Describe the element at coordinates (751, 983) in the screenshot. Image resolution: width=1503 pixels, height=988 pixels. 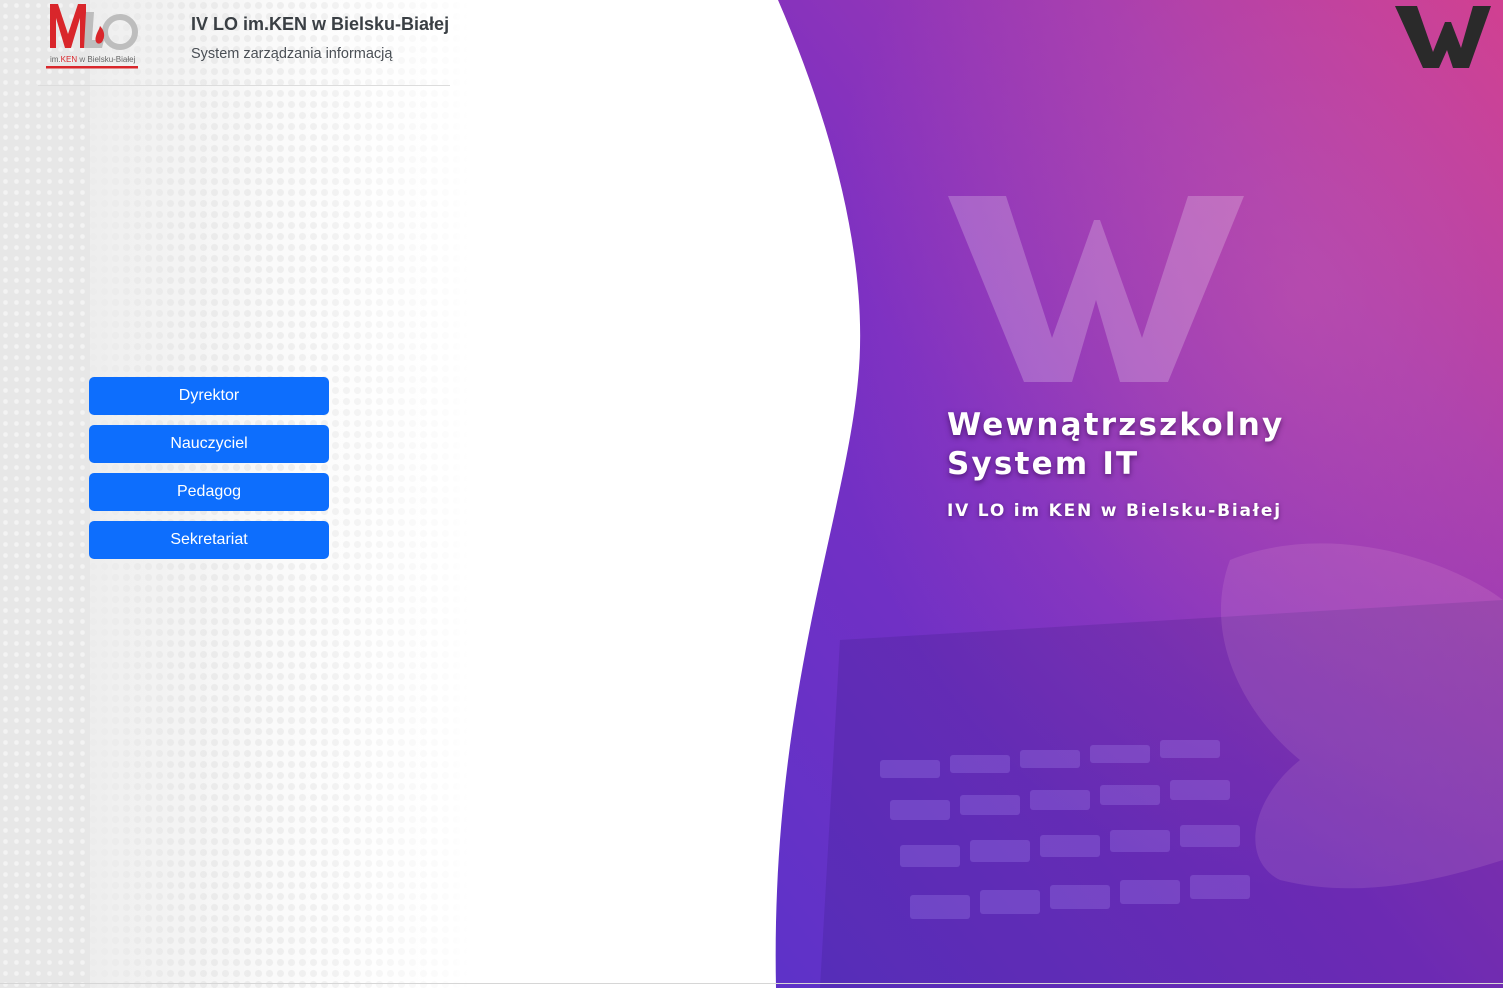
I see `bottom-divider` at that location.